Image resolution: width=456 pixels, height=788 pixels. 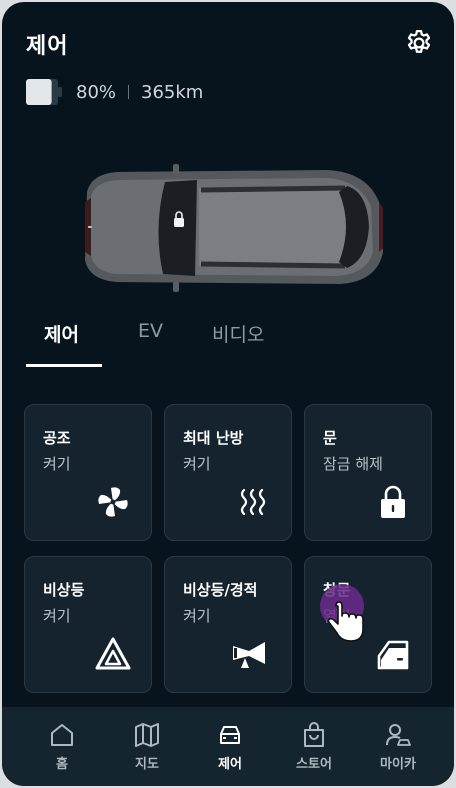 I want to click on tab-ev: EV, so click(x=150, y=331).